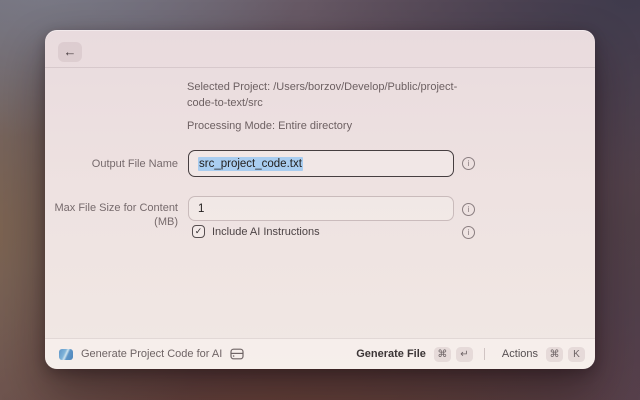 Image resolution: width=640 pixels, height=400 pixels. I want to click on footer-separator, so click(484, 354).